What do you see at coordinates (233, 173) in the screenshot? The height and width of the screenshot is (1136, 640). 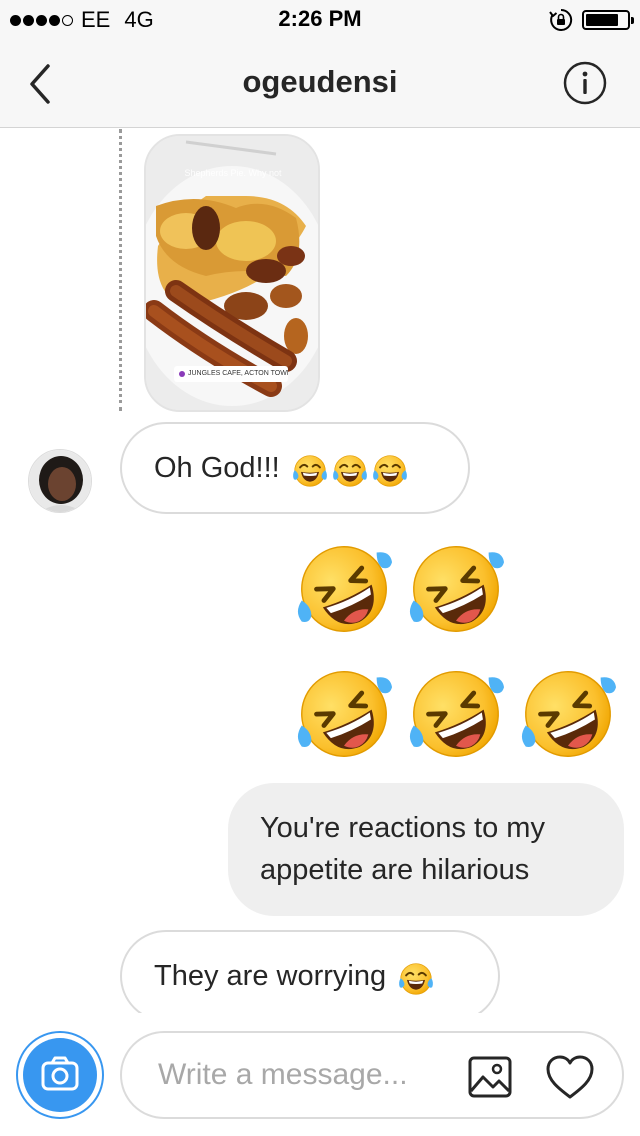 I see `story-caption: Shepherds Pie. Why not` at bounding box center [233, 173].